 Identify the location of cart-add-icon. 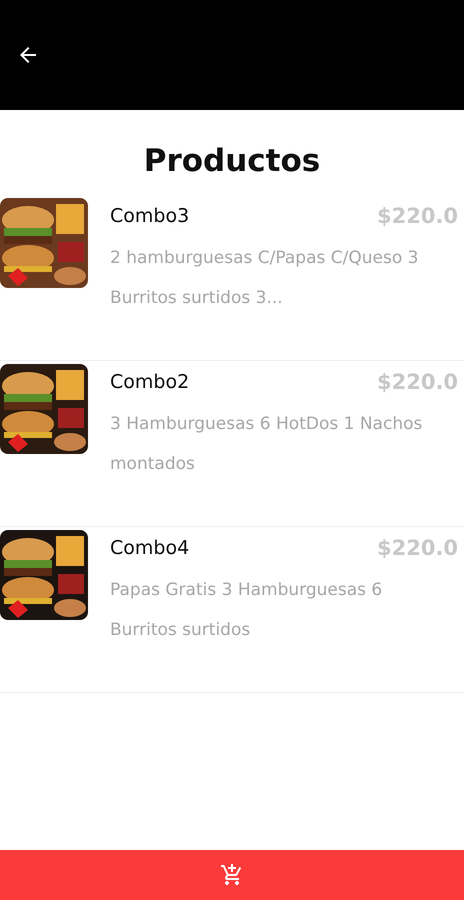
(232, 875).